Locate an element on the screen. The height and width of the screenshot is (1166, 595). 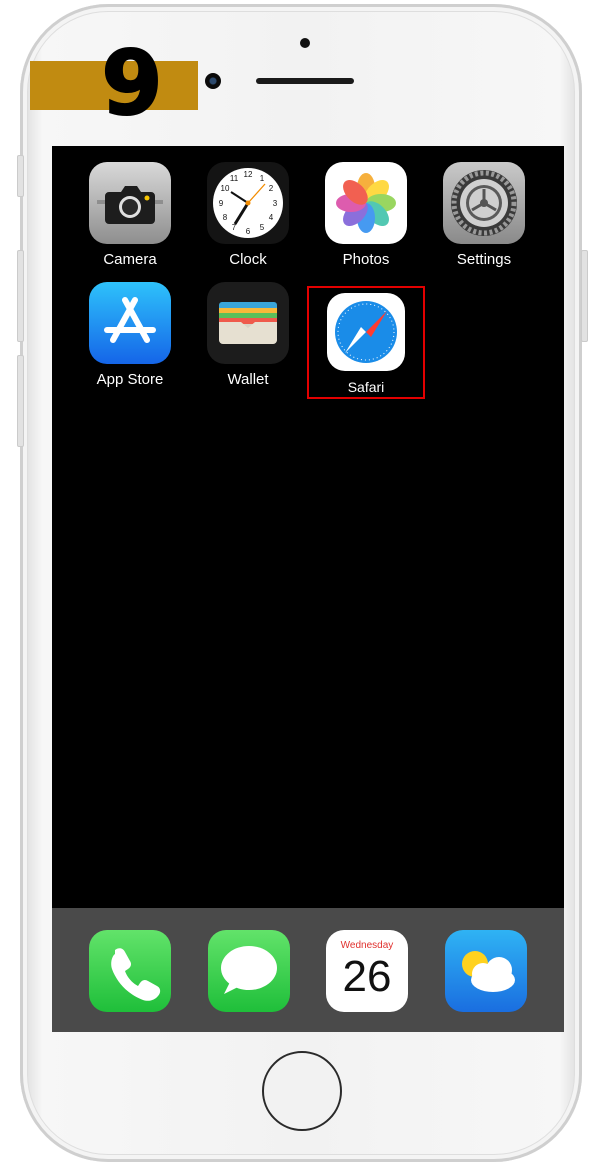
app-camera: Camera is located at coordinates (130, 215).